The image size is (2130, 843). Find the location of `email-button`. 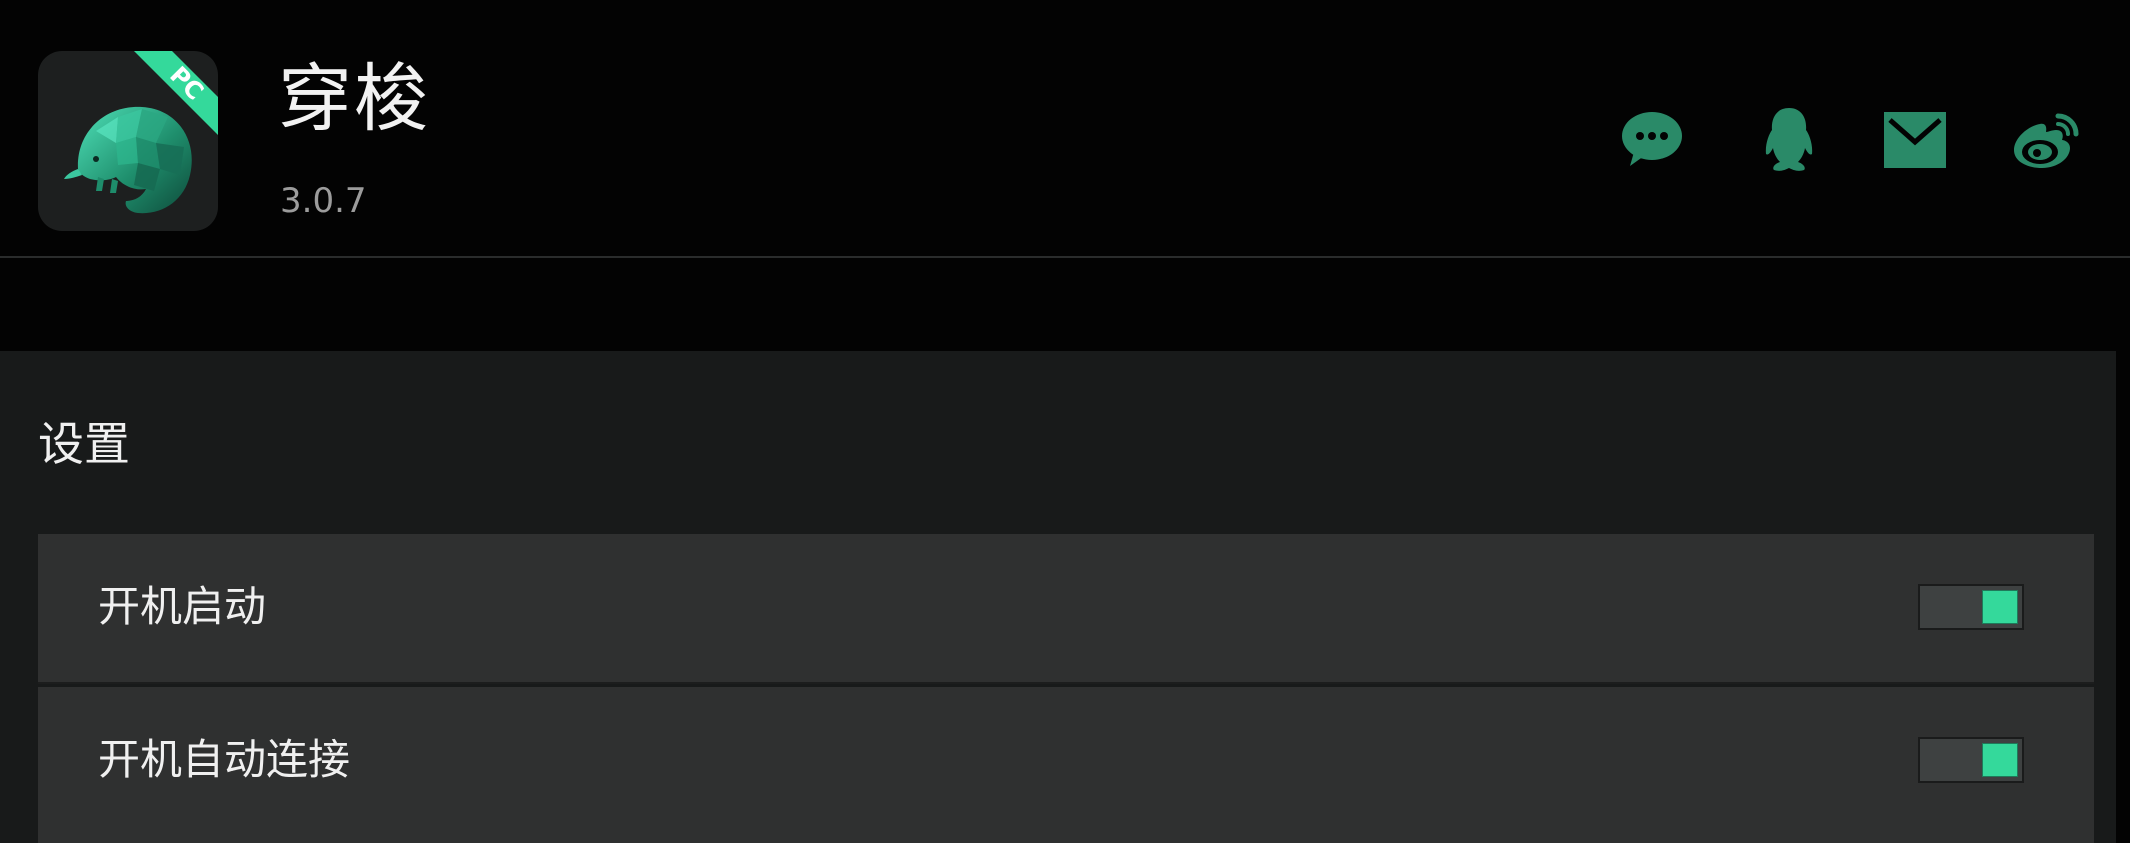

email-button is located at coordinates (1915, 145).